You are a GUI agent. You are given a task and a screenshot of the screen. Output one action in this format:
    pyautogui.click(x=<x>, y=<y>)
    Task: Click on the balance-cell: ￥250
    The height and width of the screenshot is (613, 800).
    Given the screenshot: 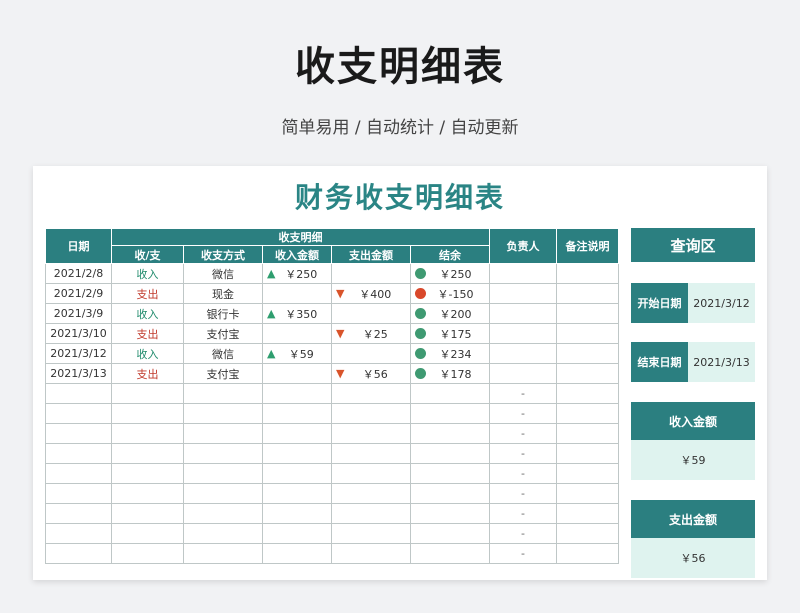 What is the action you would take?
    pyautogui.click(x=450, y=273)
    